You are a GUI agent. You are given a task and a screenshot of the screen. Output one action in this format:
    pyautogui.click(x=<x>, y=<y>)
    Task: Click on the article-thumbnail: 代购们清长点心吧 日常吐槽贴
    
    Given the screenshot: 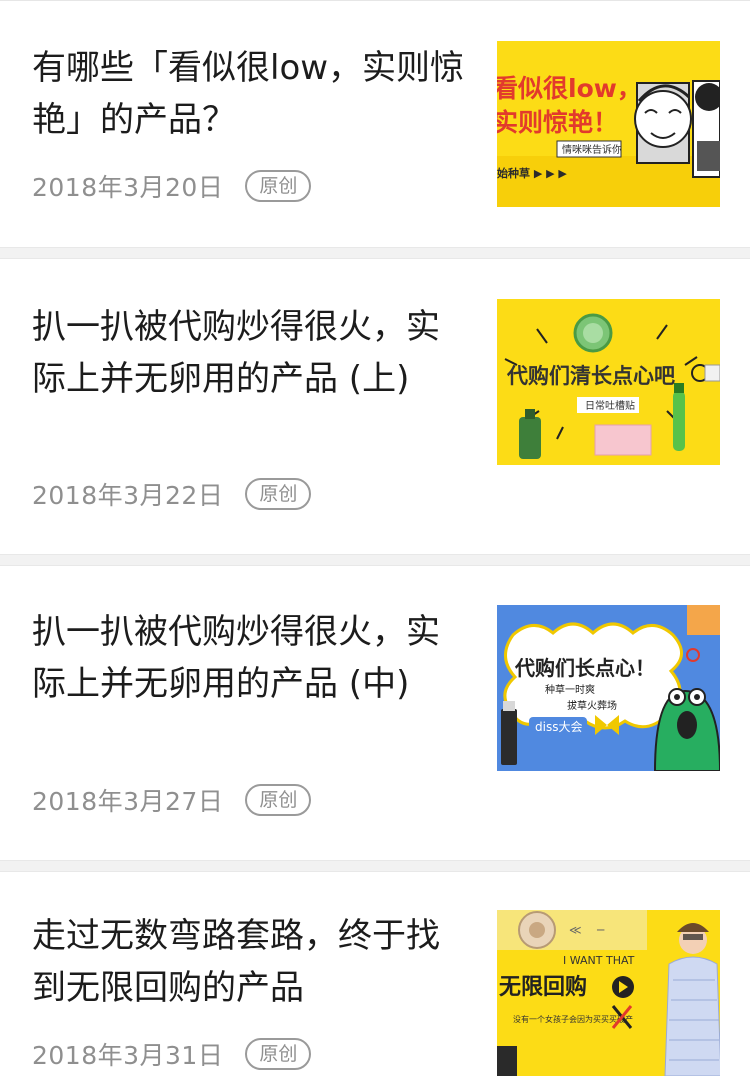 What is the action you would take?
    pyautogui.click(x=608, y=382)
    